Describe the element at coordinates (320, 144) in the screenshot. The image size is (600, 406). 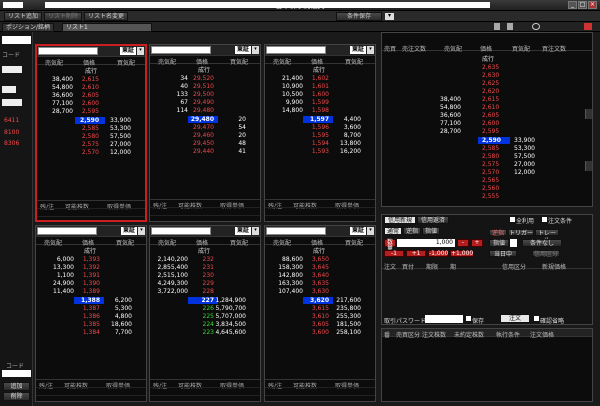
I see `bid-price: 1,594` at that location.